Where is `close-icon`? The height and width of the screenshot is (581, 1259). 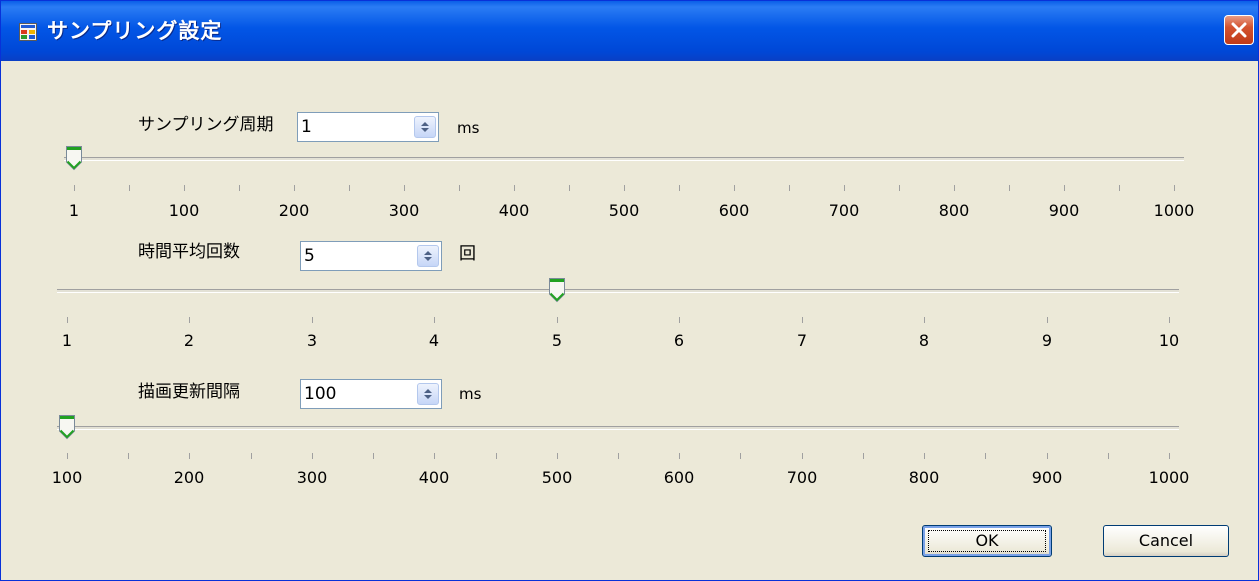 close-icon is located at coordinates (1239, 30).